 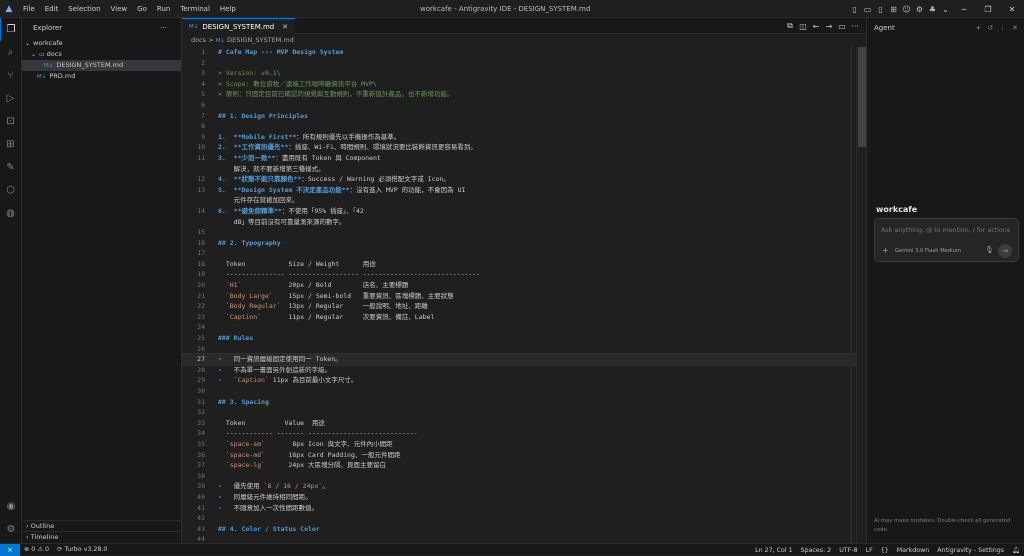 What do you see at coordinates (989, 250) in the screenshot?
I see `microphone-icon: 🎙︎` at bounding box center [989, 250].